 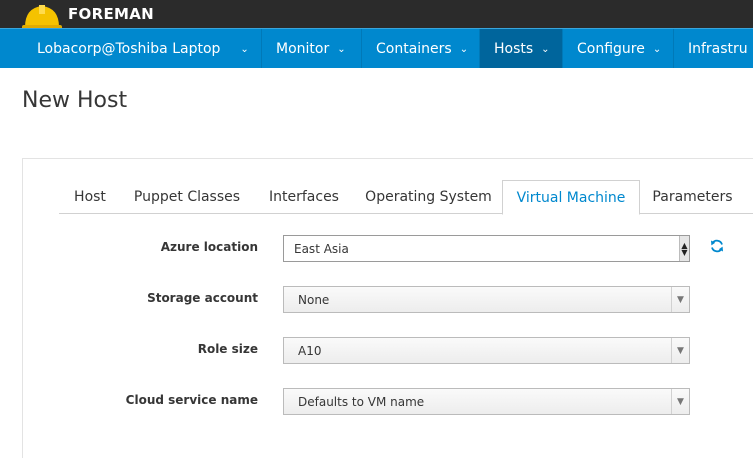 I want to click on role-size-label: Role size, so click(x=227, y=349).